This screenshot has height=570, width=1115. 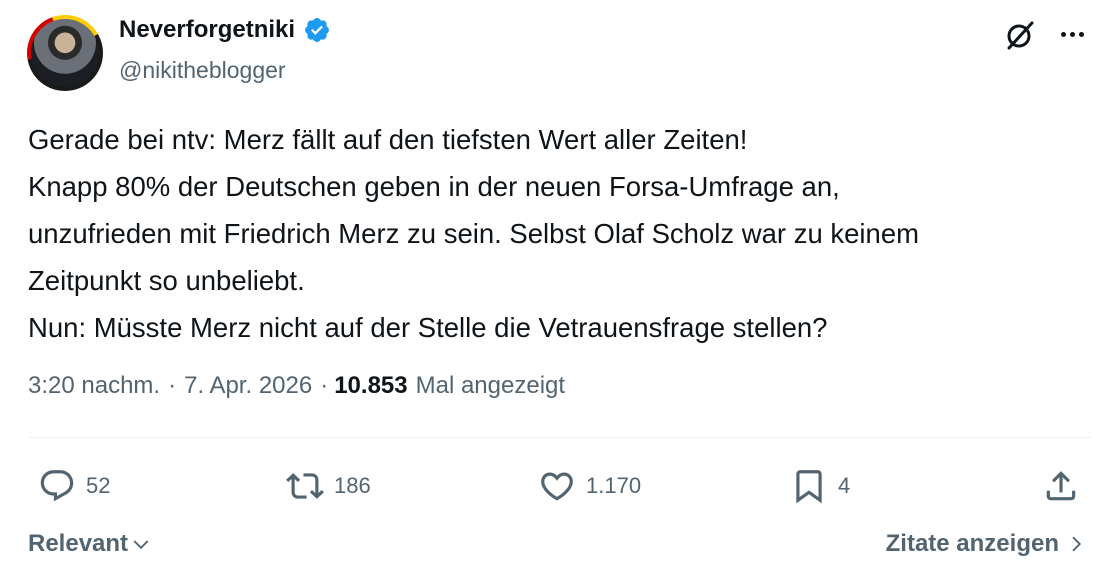 I want to click on verified-badge-icon, so click(x=317, y=30).